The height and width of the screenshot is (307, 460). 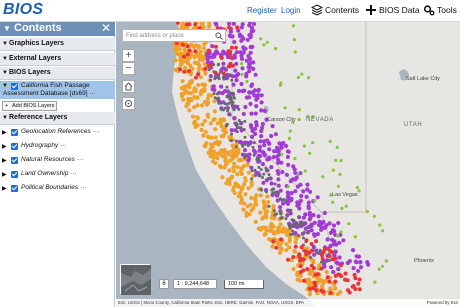 I want to click on layer-item-land-ownership: ▶ Land Ownership ···, so click(x=57, y=174).